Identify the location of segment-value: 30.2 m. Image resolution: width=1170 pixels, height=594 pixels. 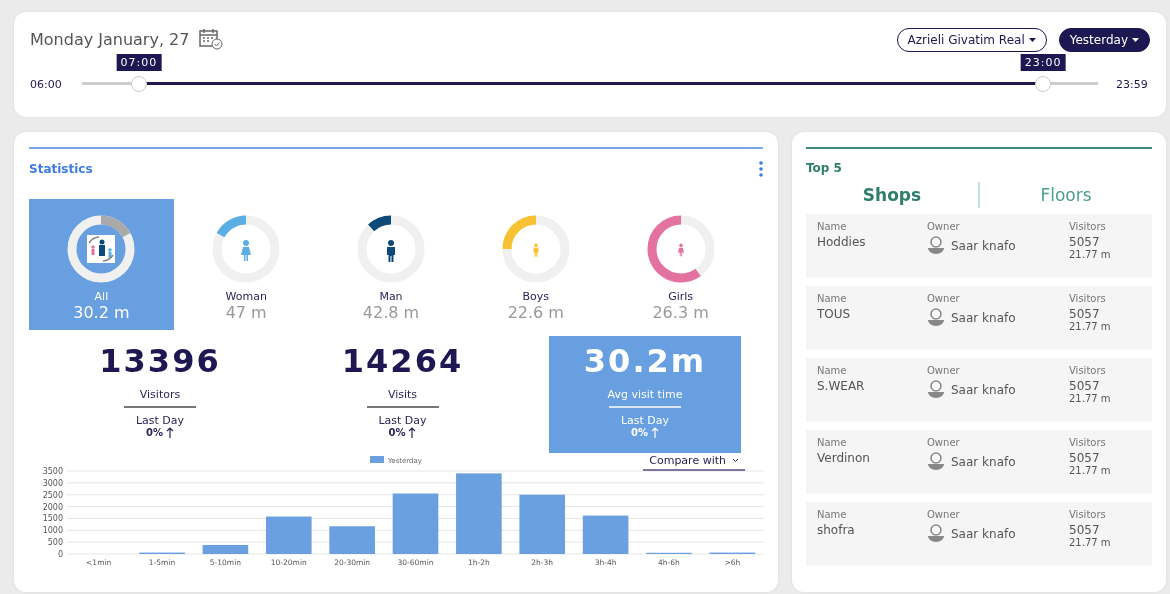
(101, 312).